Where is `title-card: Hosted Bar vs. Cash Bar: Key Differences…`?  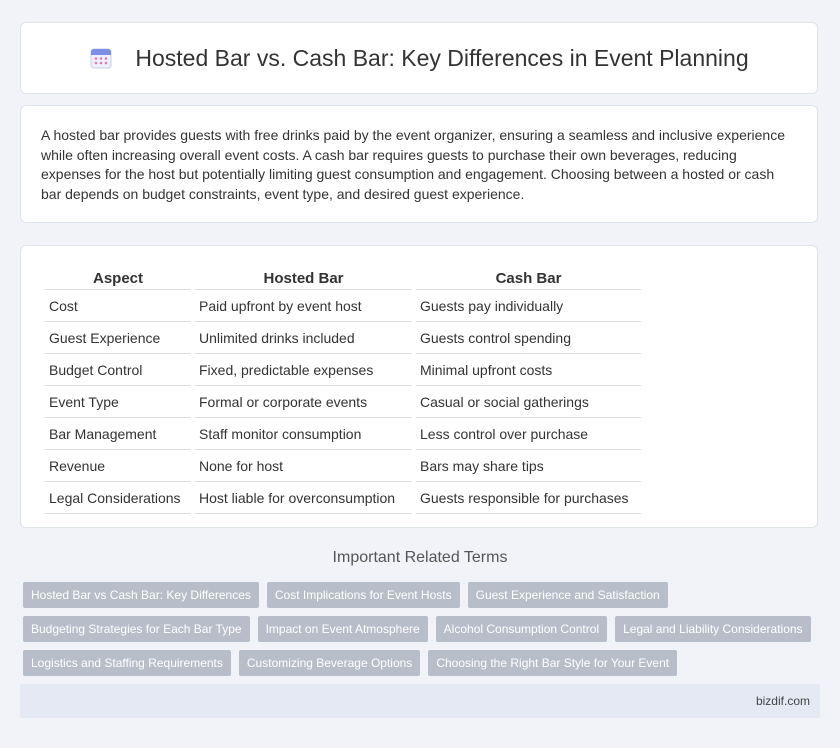
title-card: Hosted Bar vs. Cash Bar: Key Differences… is located at coordinates (419, 58).